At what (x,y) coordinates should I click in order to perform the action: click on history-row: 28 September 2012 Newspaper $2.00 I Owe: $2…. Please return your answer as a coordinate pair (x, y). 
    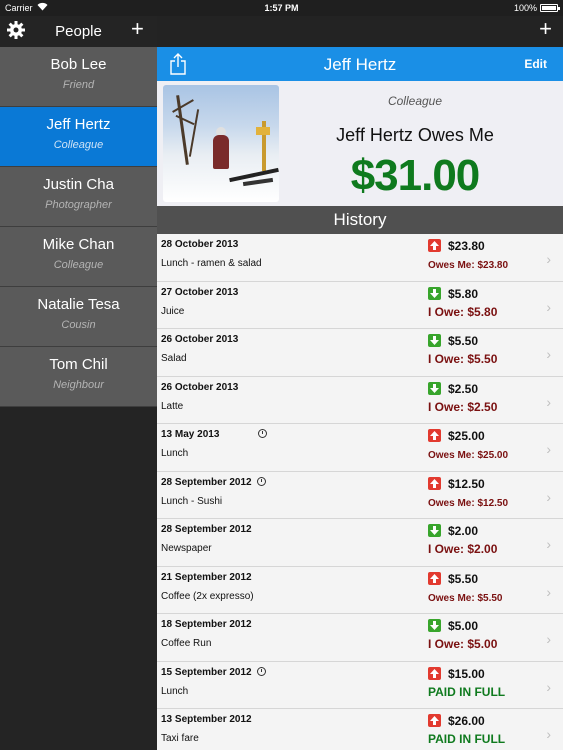
    Looking at the image, I should click on (360, 543).